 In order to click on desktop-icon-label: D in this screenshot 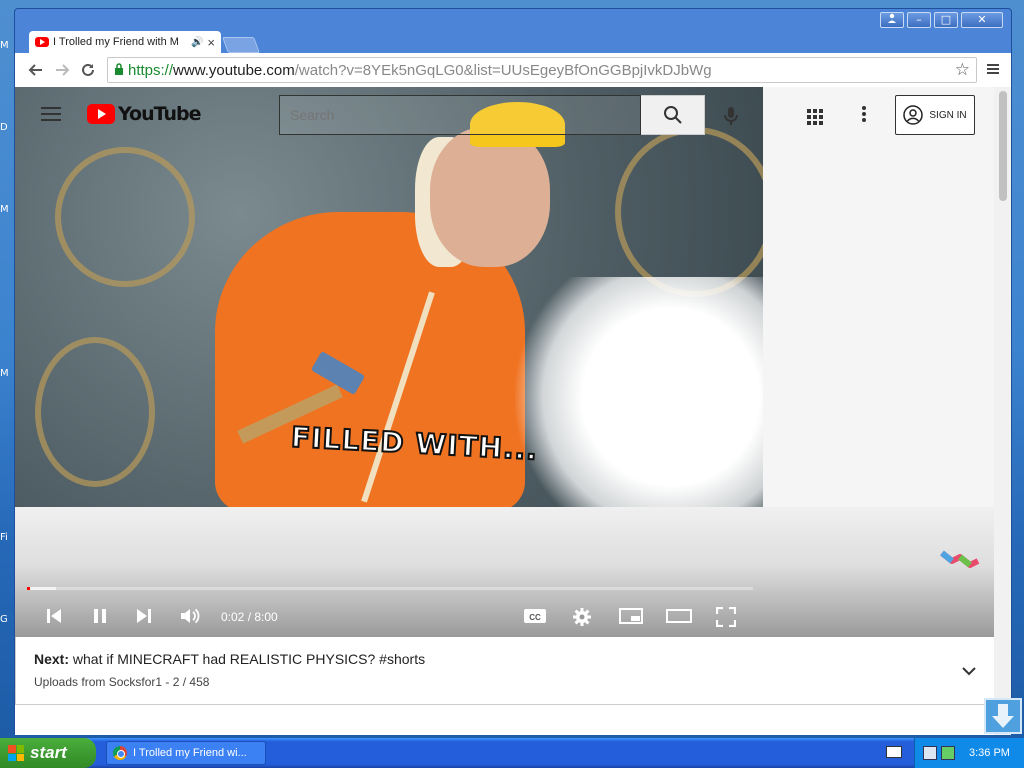, I will do `click(4, 127)`.